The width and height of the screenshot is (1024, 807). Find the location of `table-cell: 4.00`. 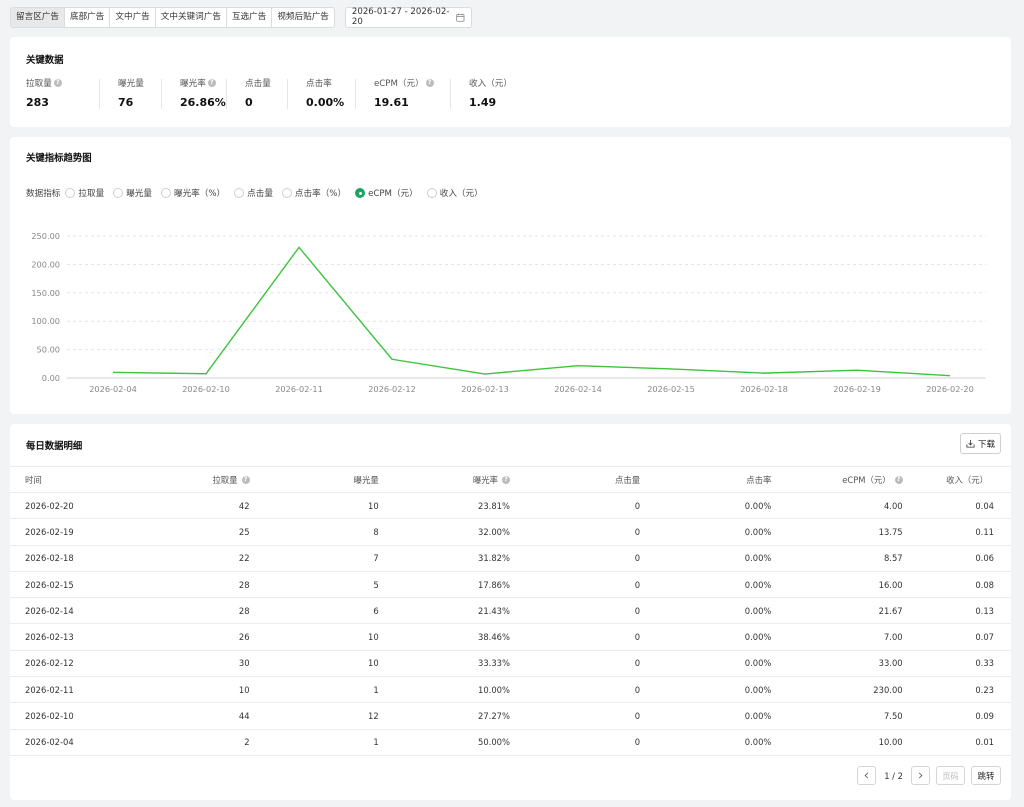

table-cell: 4.00 is located at coordinates (893, 505).